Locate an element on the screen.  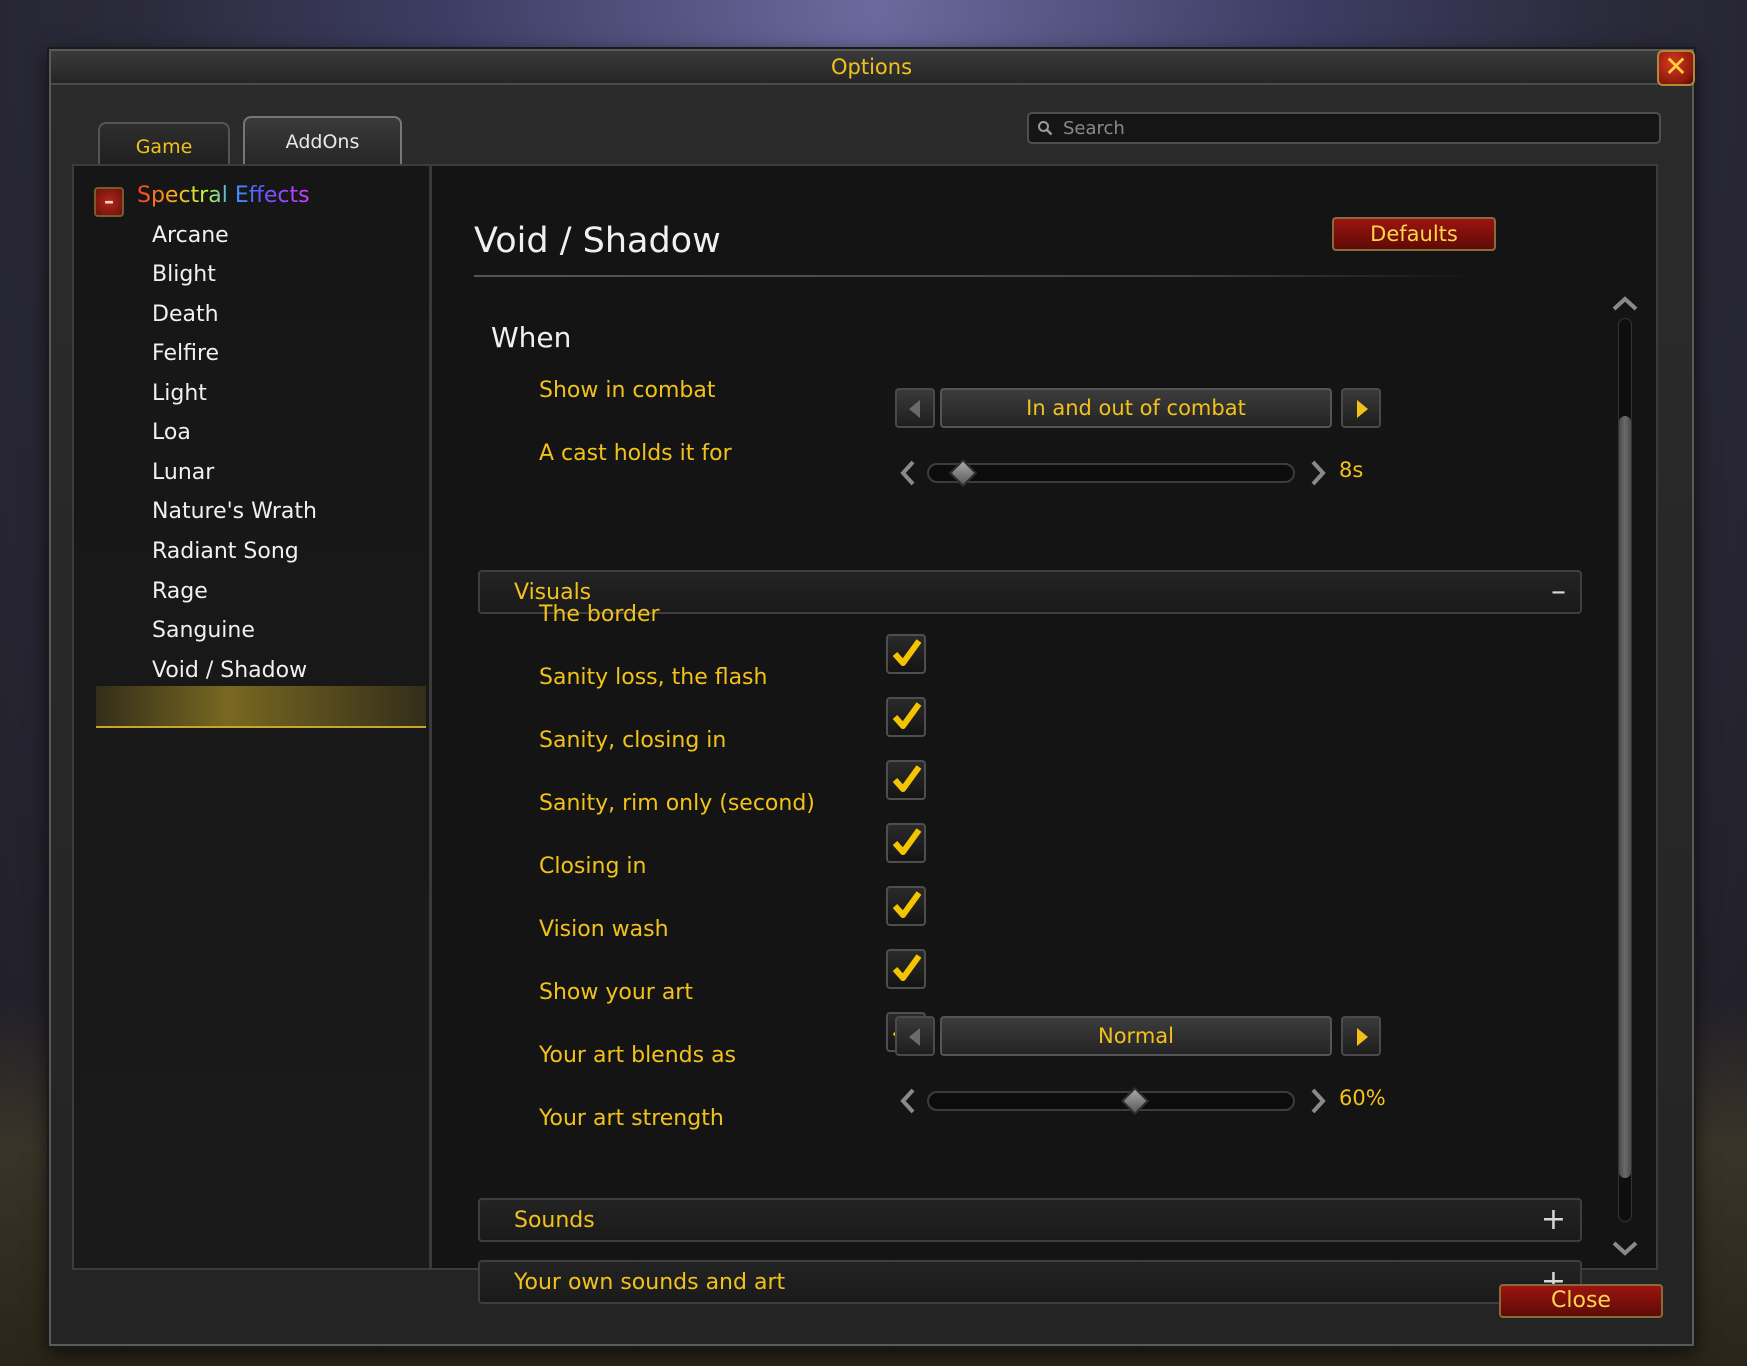
cast-holds-value: 8s is located at coordinates (1351, 470).